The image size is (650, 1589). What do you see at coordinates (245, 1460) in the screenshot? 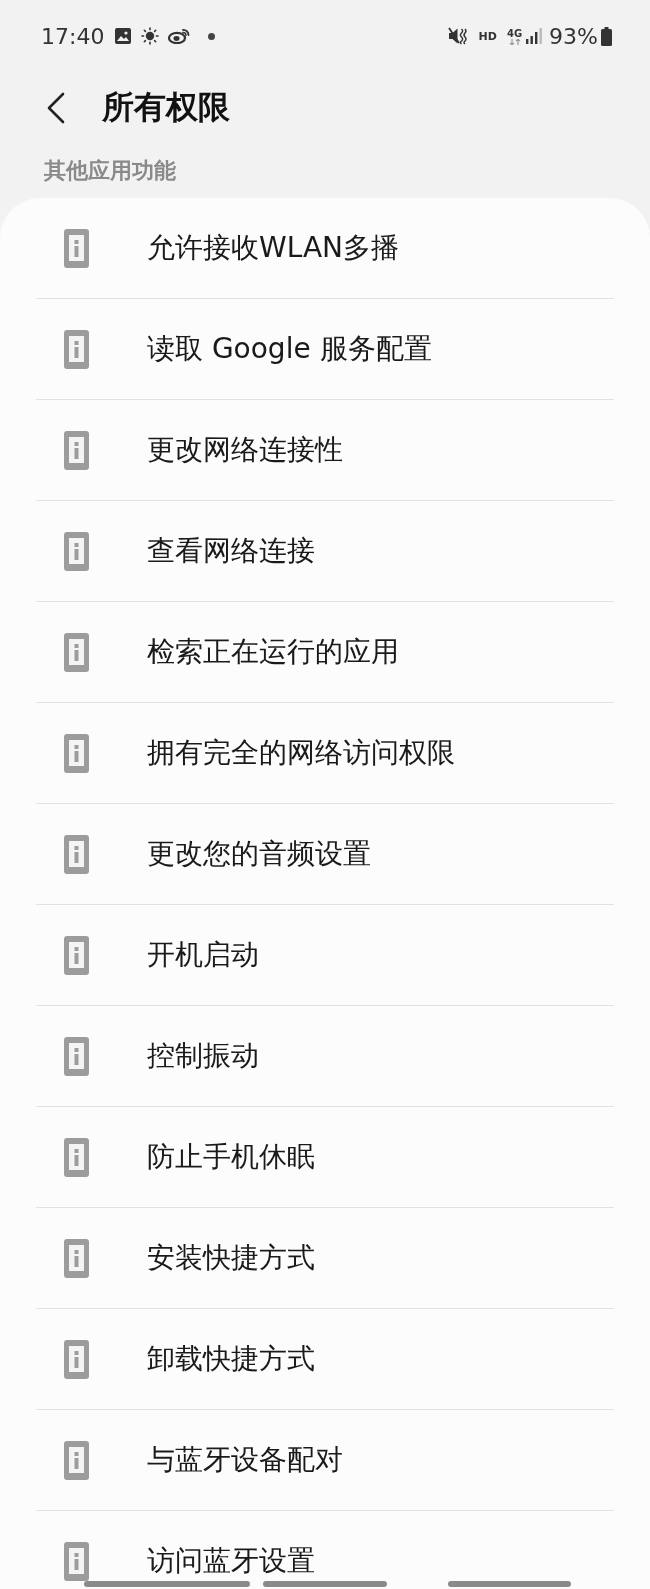
I see `permission-item: 与蓝牙设备配对` at bounding box center [245, 1460].